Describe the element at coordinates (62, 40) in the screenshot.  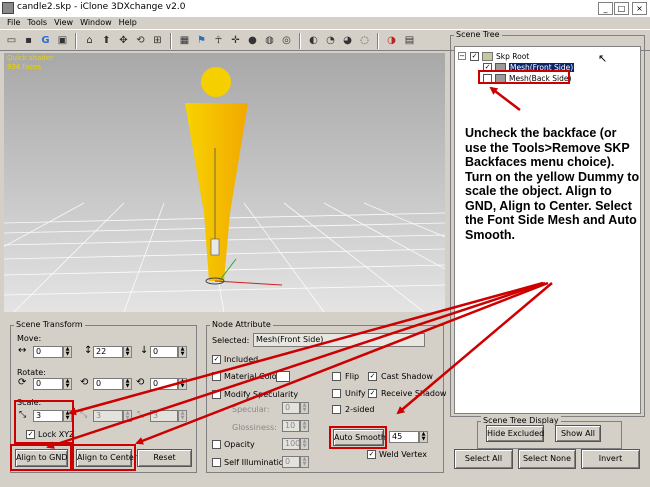
I see `export-icon: ▣` at that location.